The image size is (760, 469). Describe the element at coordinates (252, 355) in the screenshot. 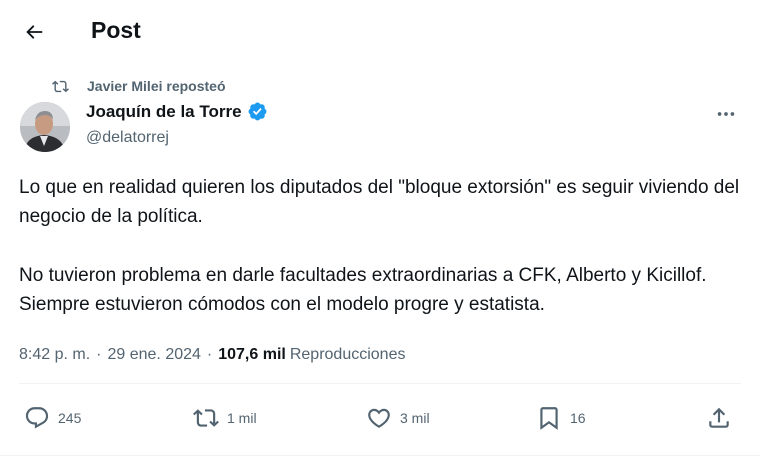

I see `views-count: 107,6 mil` at that location.